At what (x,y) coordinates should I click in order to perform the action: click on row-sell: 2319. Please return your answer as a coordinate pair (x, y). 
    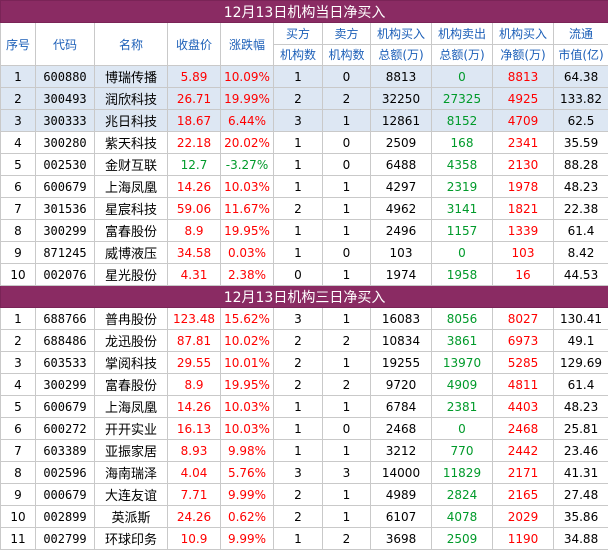
    Looking at the image, I should click on (462, 186).